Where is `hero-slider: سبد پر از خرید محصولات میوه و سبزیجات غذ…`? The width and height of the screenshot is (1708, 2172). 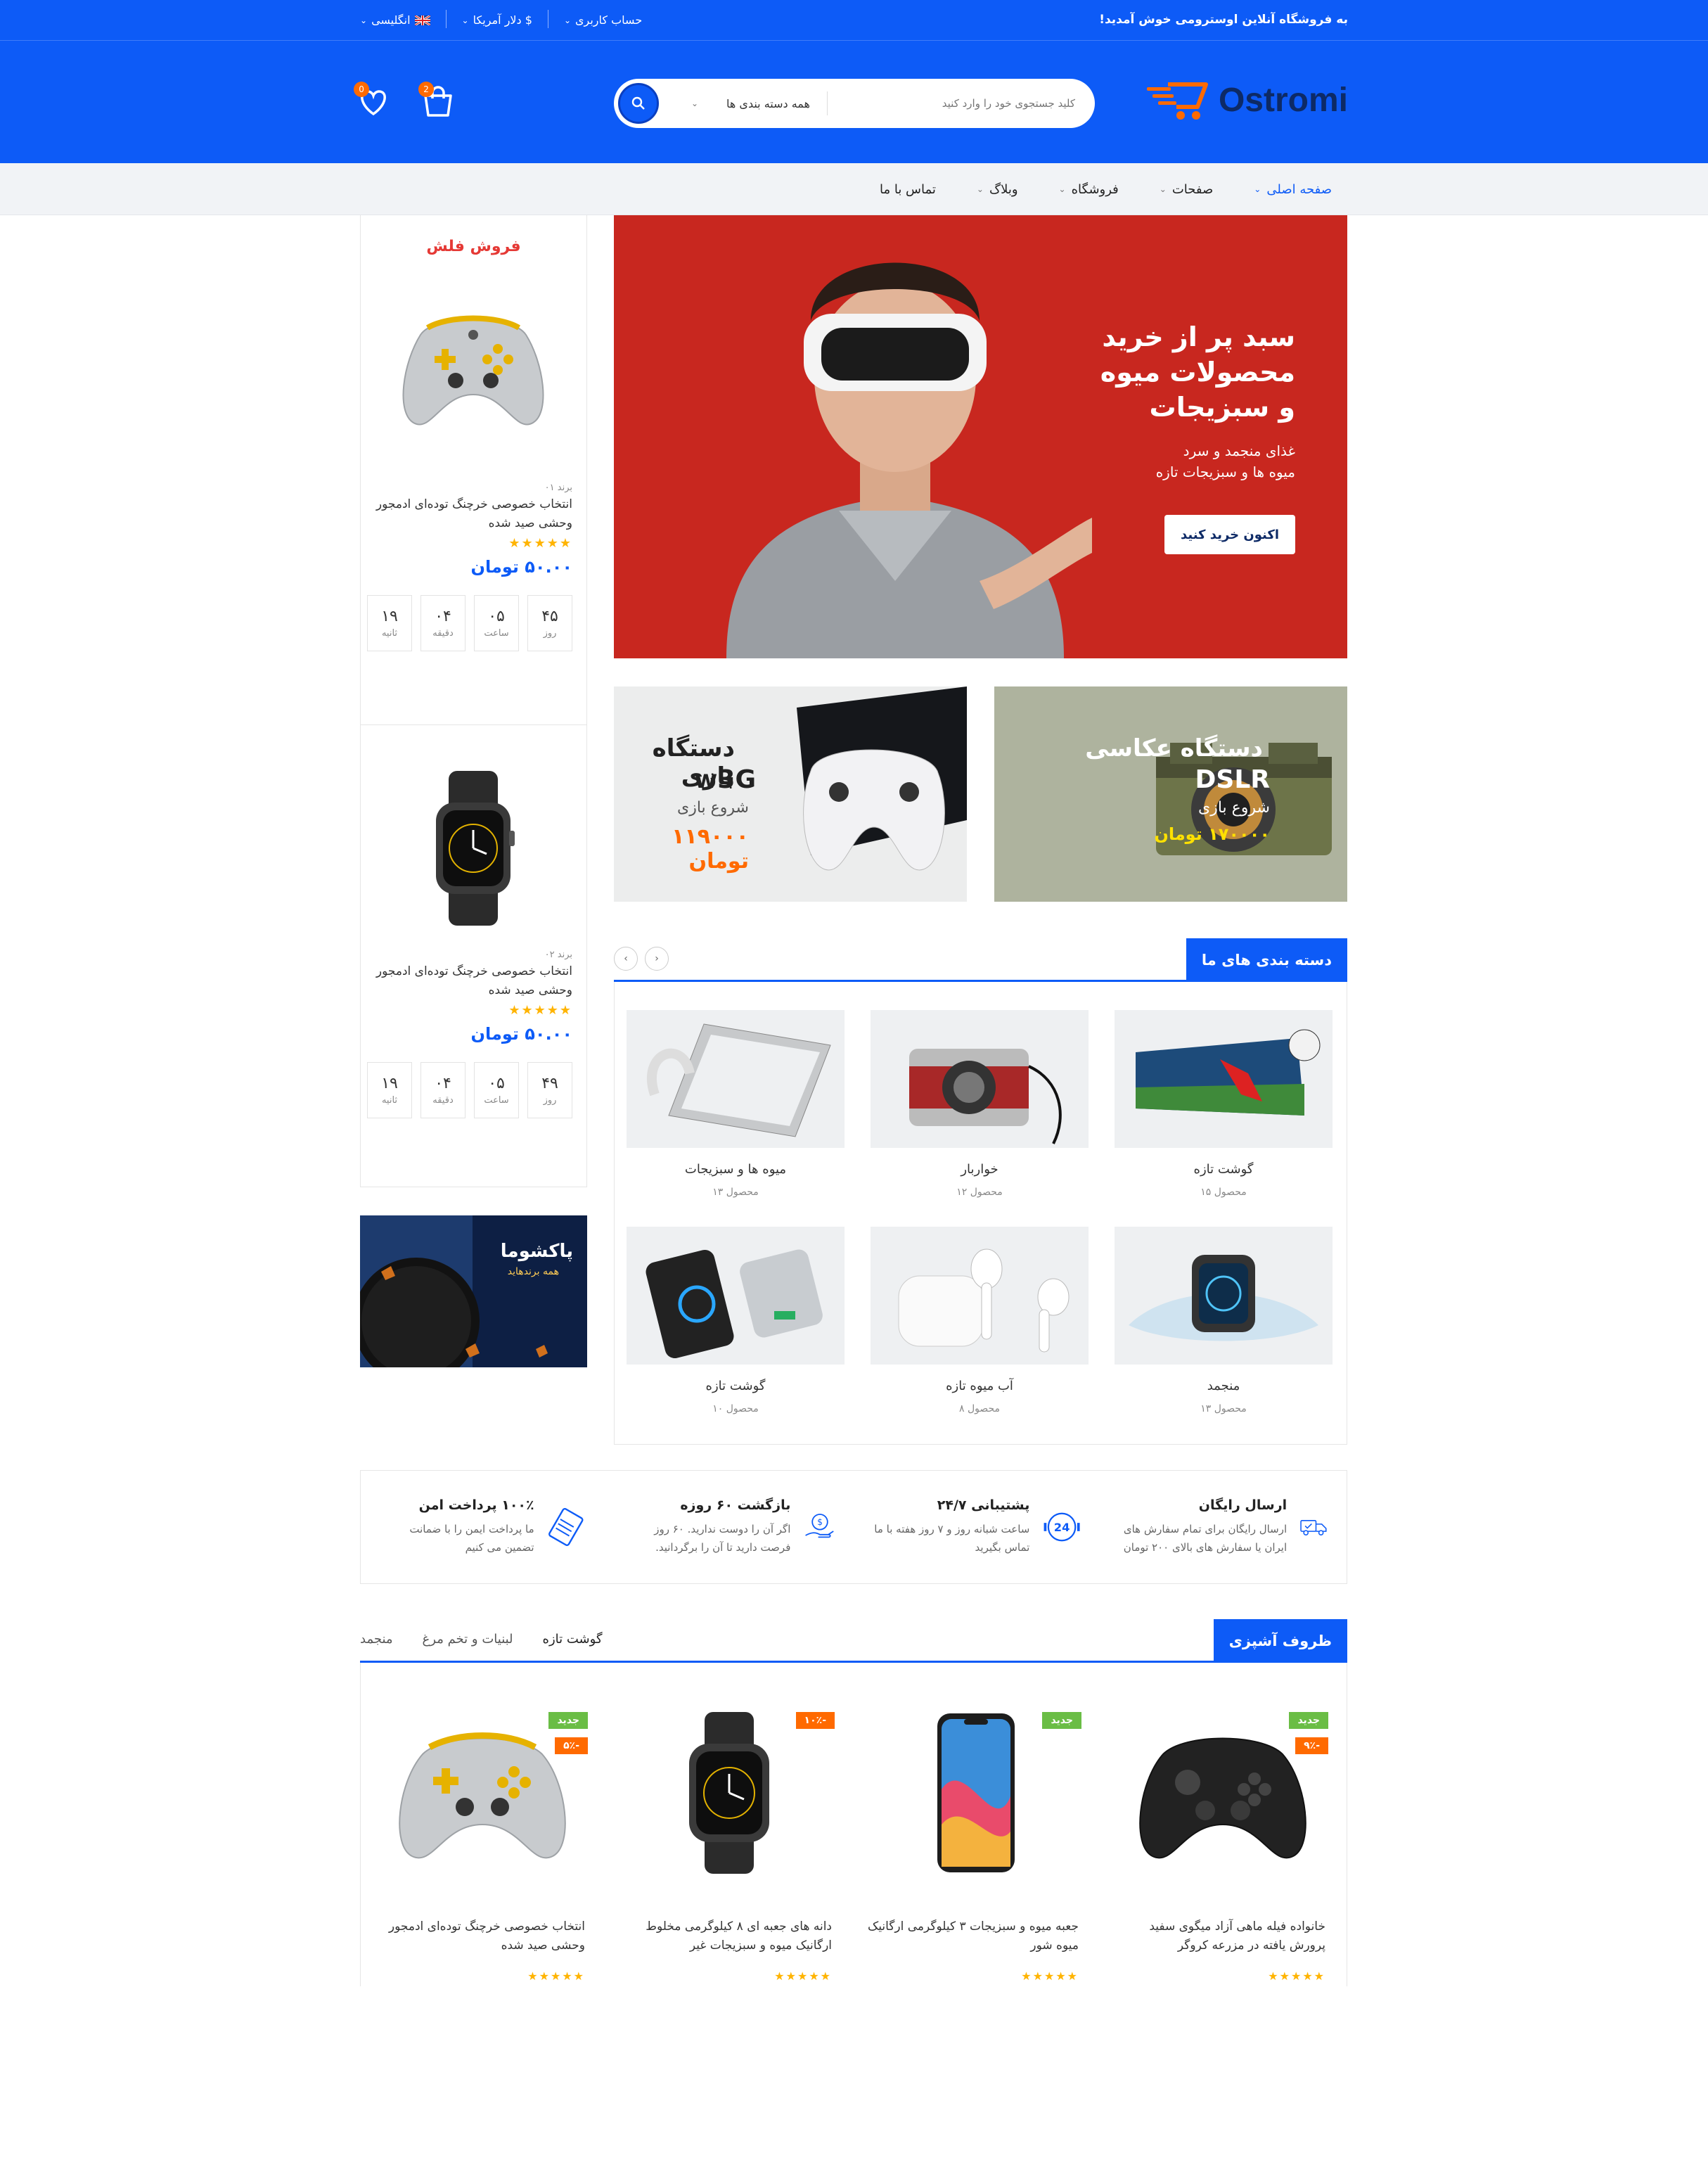 hero-slider: سبد پر از خرید محصولات میوه و سبزیجات غذ… is located at coordinates (981, 436).